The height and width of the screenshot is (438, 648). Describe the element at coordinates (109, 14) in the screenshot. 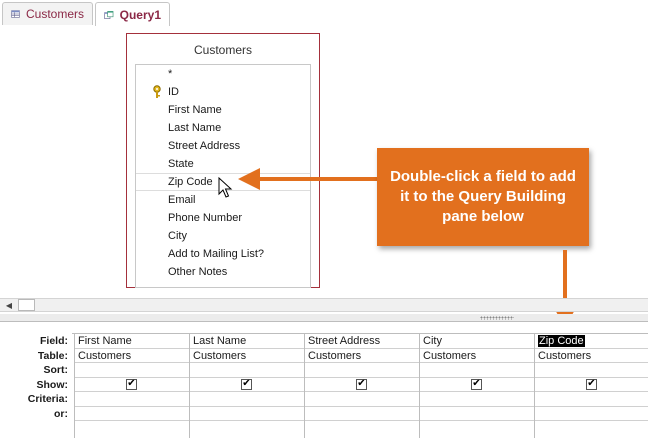

I see `query-icon` at that location.